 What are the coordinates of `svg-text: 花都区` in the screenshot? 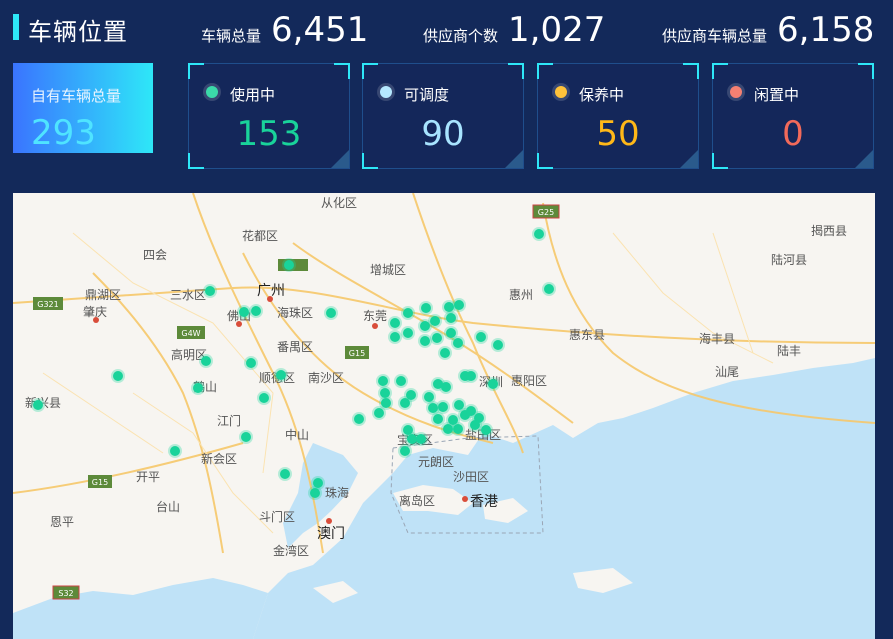 It's located at (260, 235).